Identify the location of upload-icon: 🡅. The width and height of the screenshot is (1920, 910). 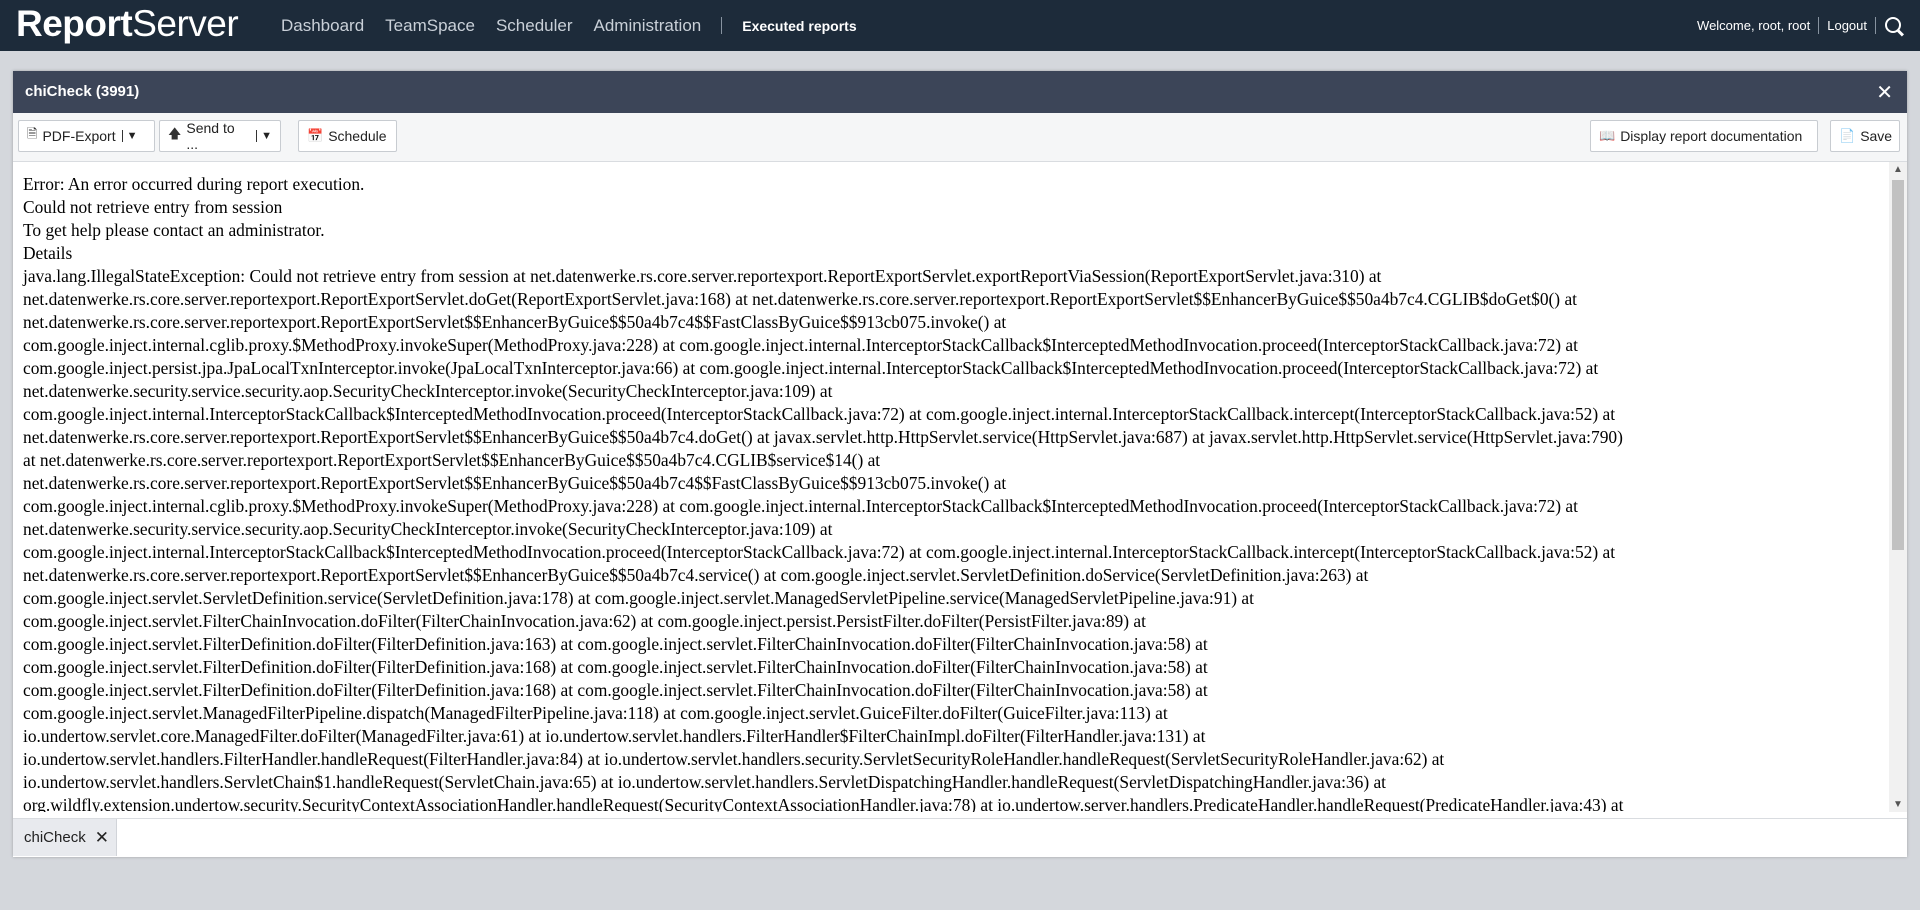
(175, 133).